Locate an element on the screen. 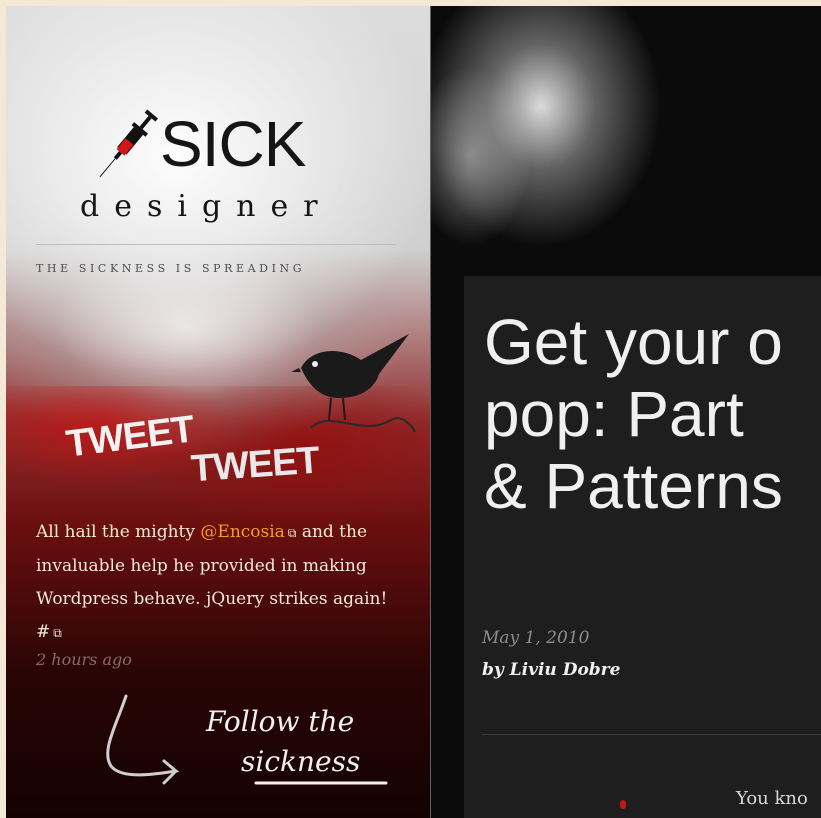  site-tagline: THE SICKNESS IS SPREADING is located at coordinates (171, 268).